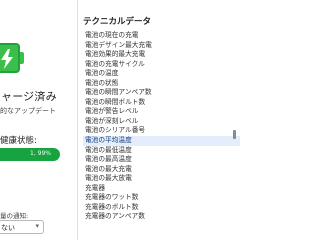 The height and width of the screenshot is (240, 320). Describe the element at coordinates (161, 46) in the screenshot. I see `list-item: 電池デザイン最大充電` at that location.